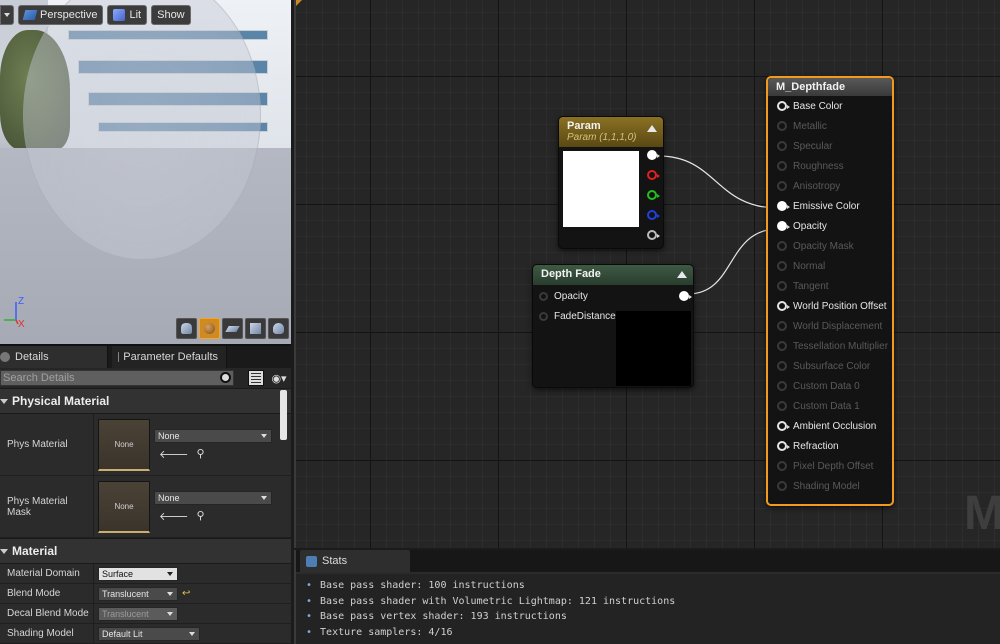 The width and height of the screenshot is (1000, 644). Describe the element at coordinates (145, 401) in the screenshot. I see `category-physical-material: Physical Material` at that location.